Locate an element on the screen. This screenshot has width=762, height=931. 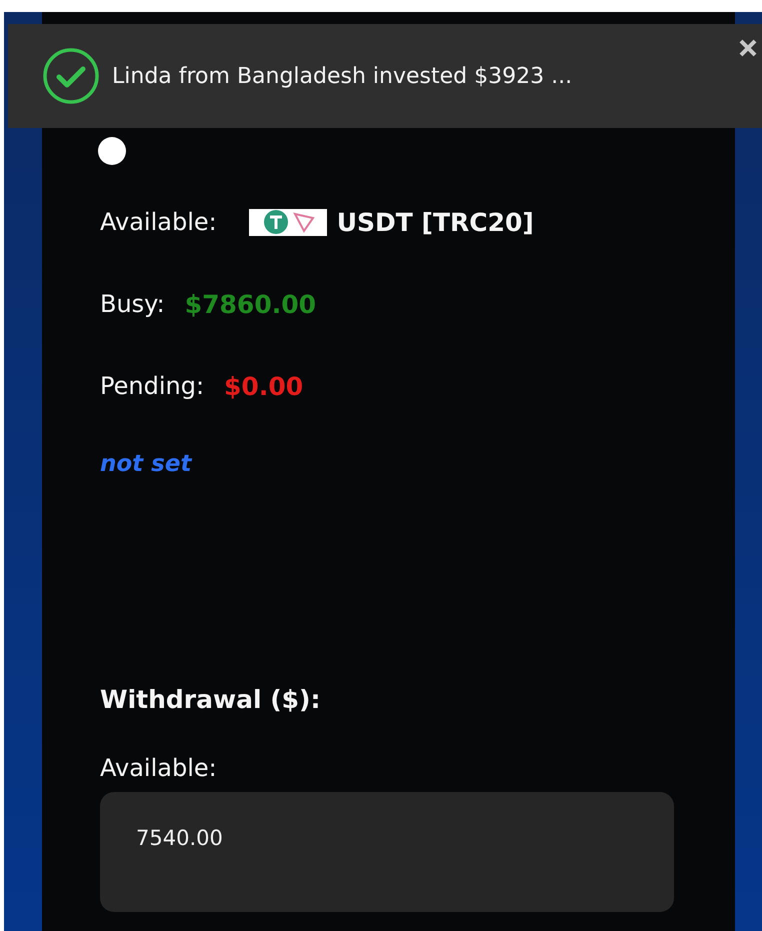
balance-amount: $7860.00 is located at coordinates (250, 304).